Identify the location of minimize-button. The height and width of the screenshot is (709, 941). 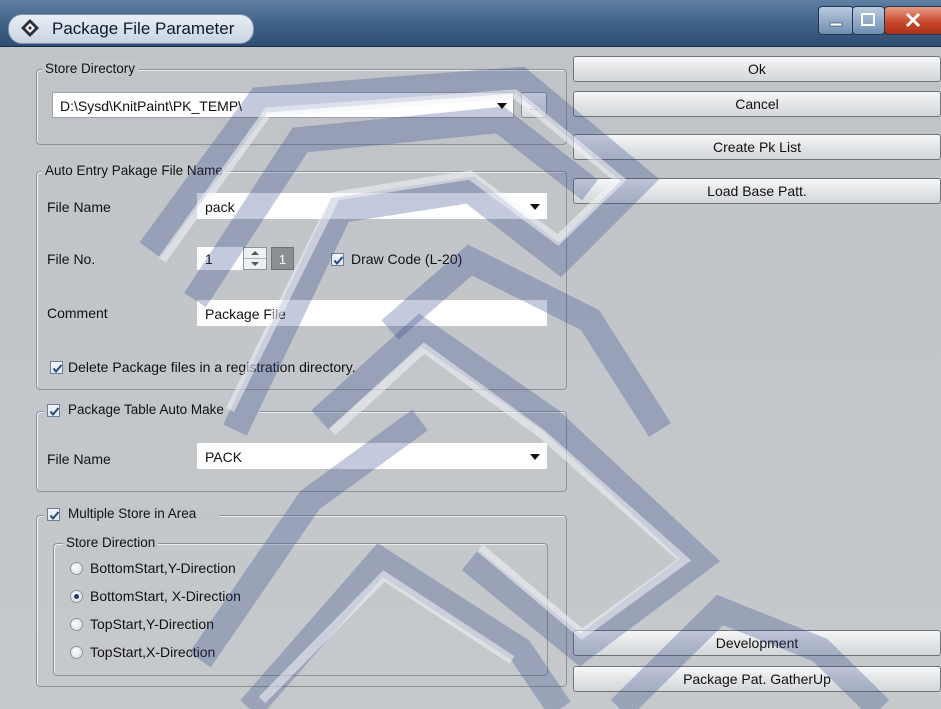
(836, 20).